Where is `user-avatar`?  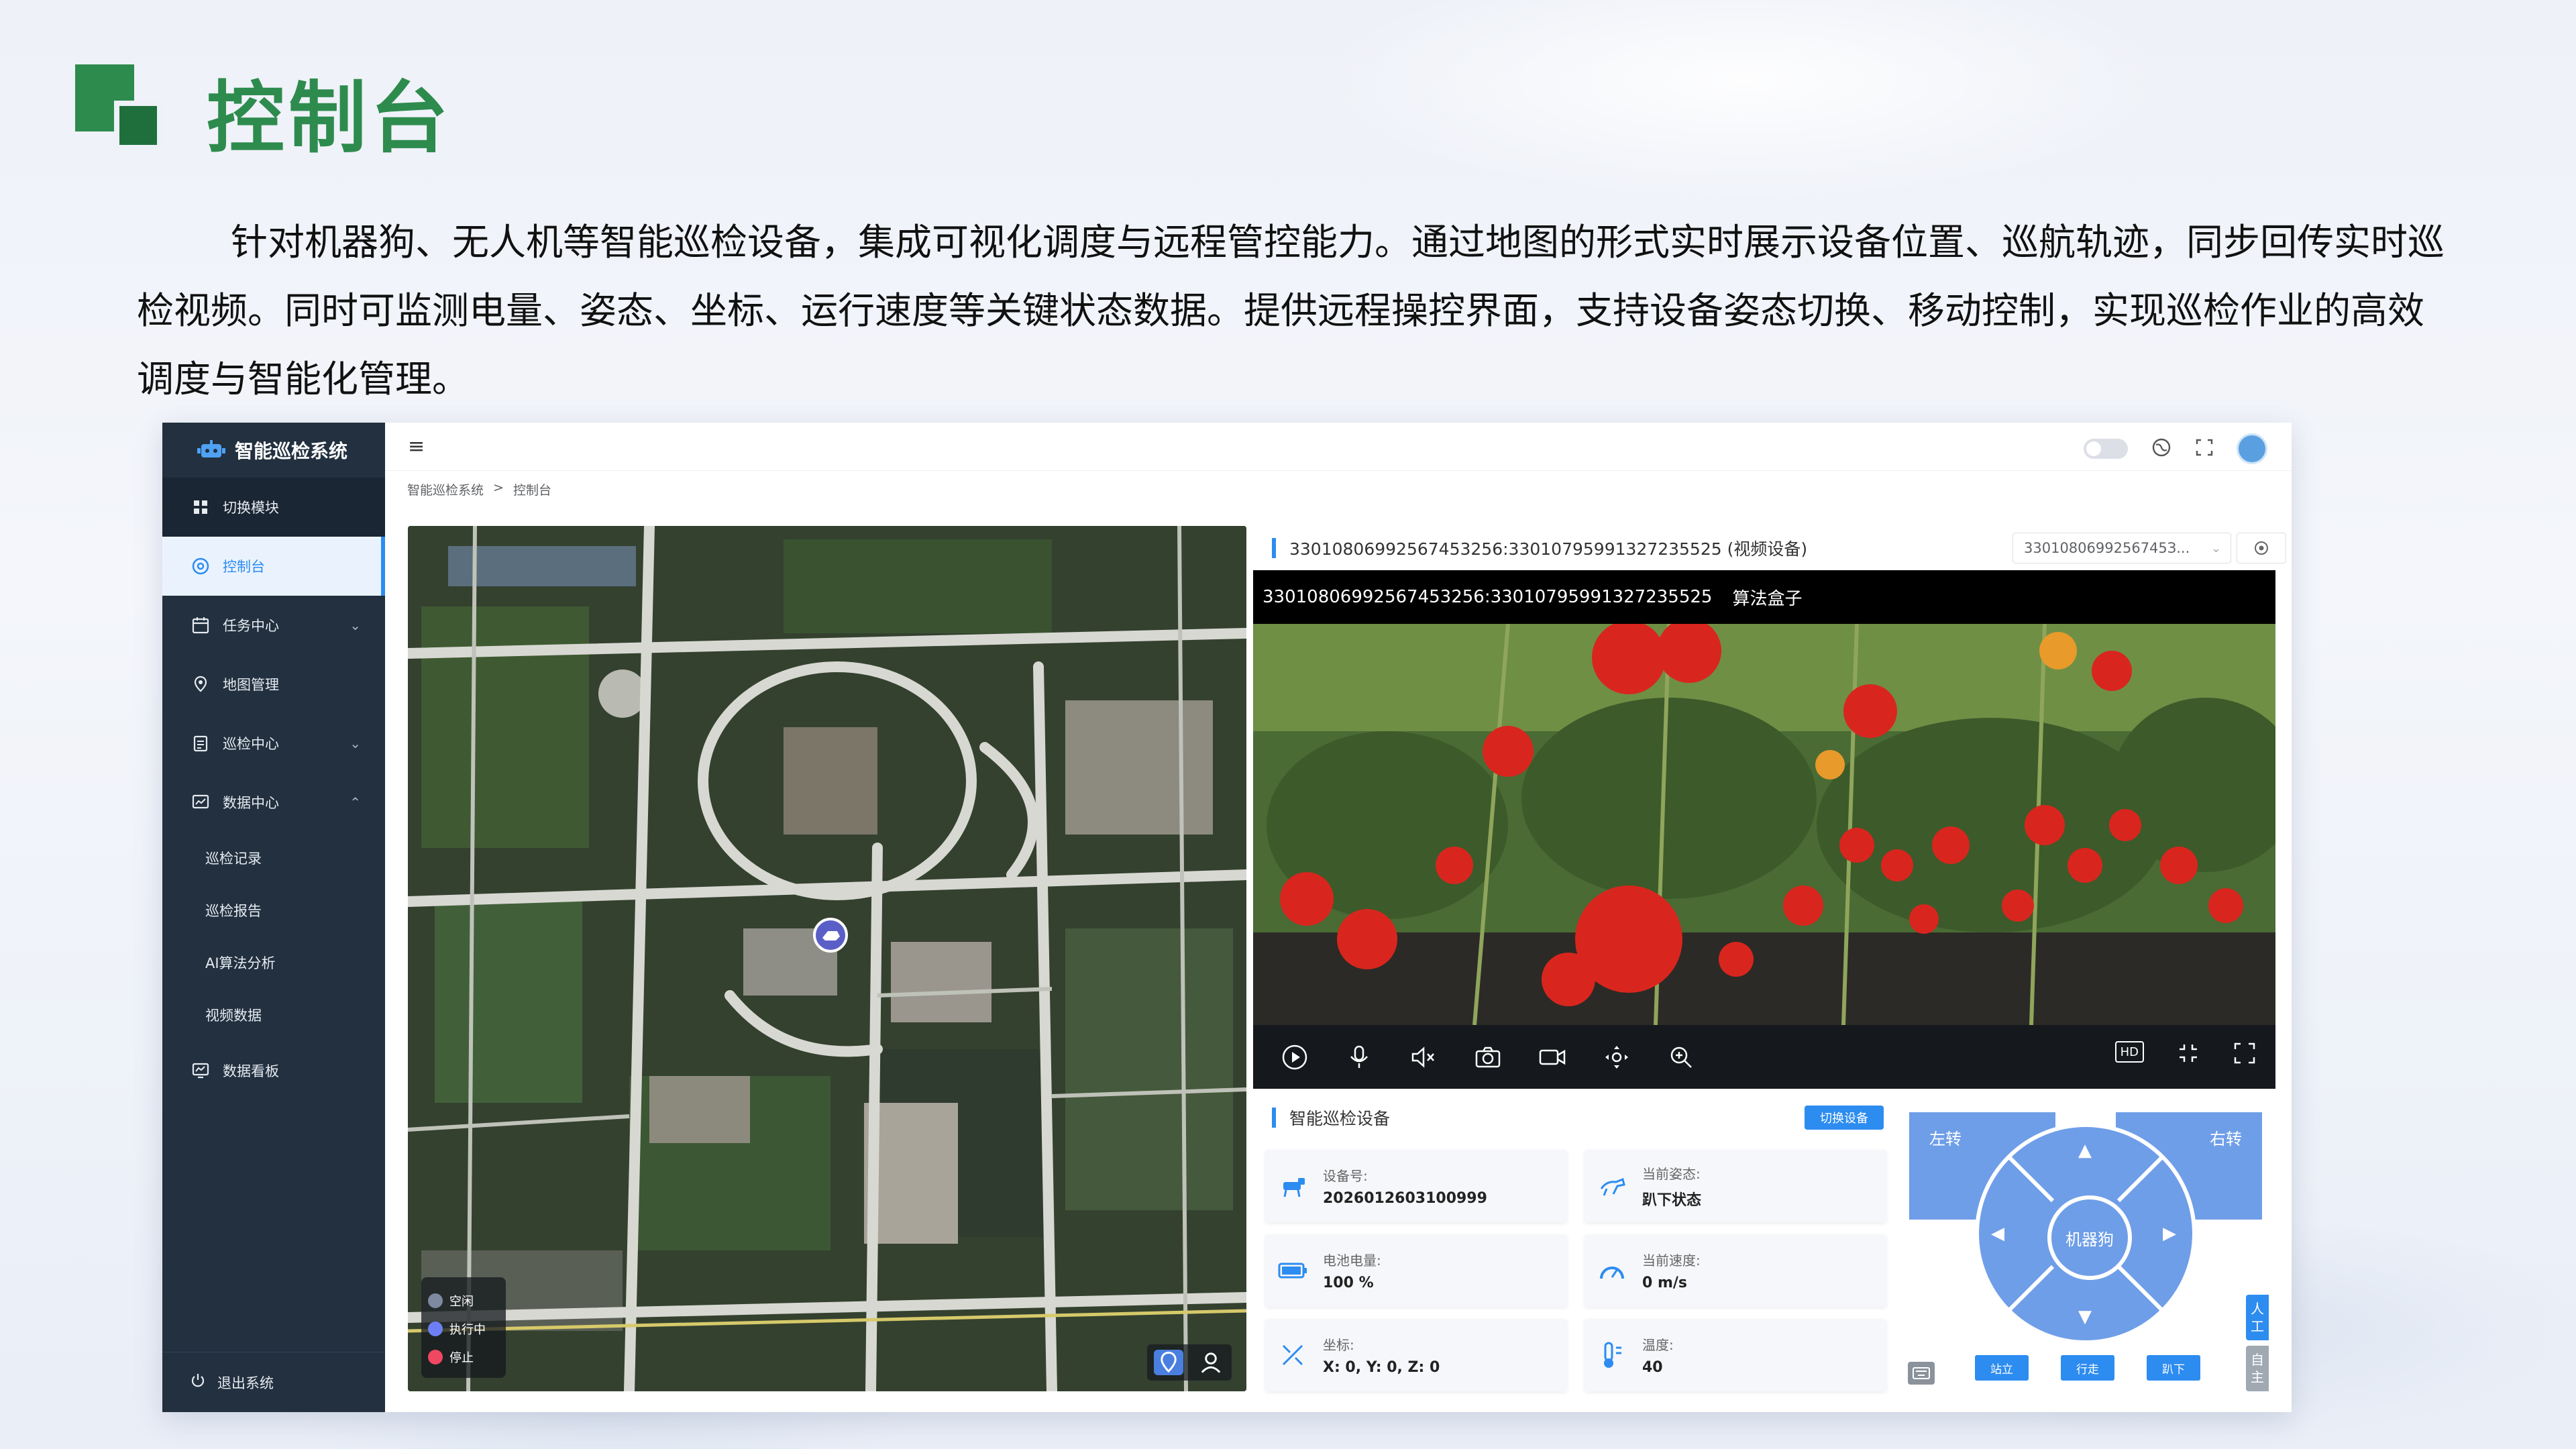 user-avatar is located at coordinates (2252, 448).